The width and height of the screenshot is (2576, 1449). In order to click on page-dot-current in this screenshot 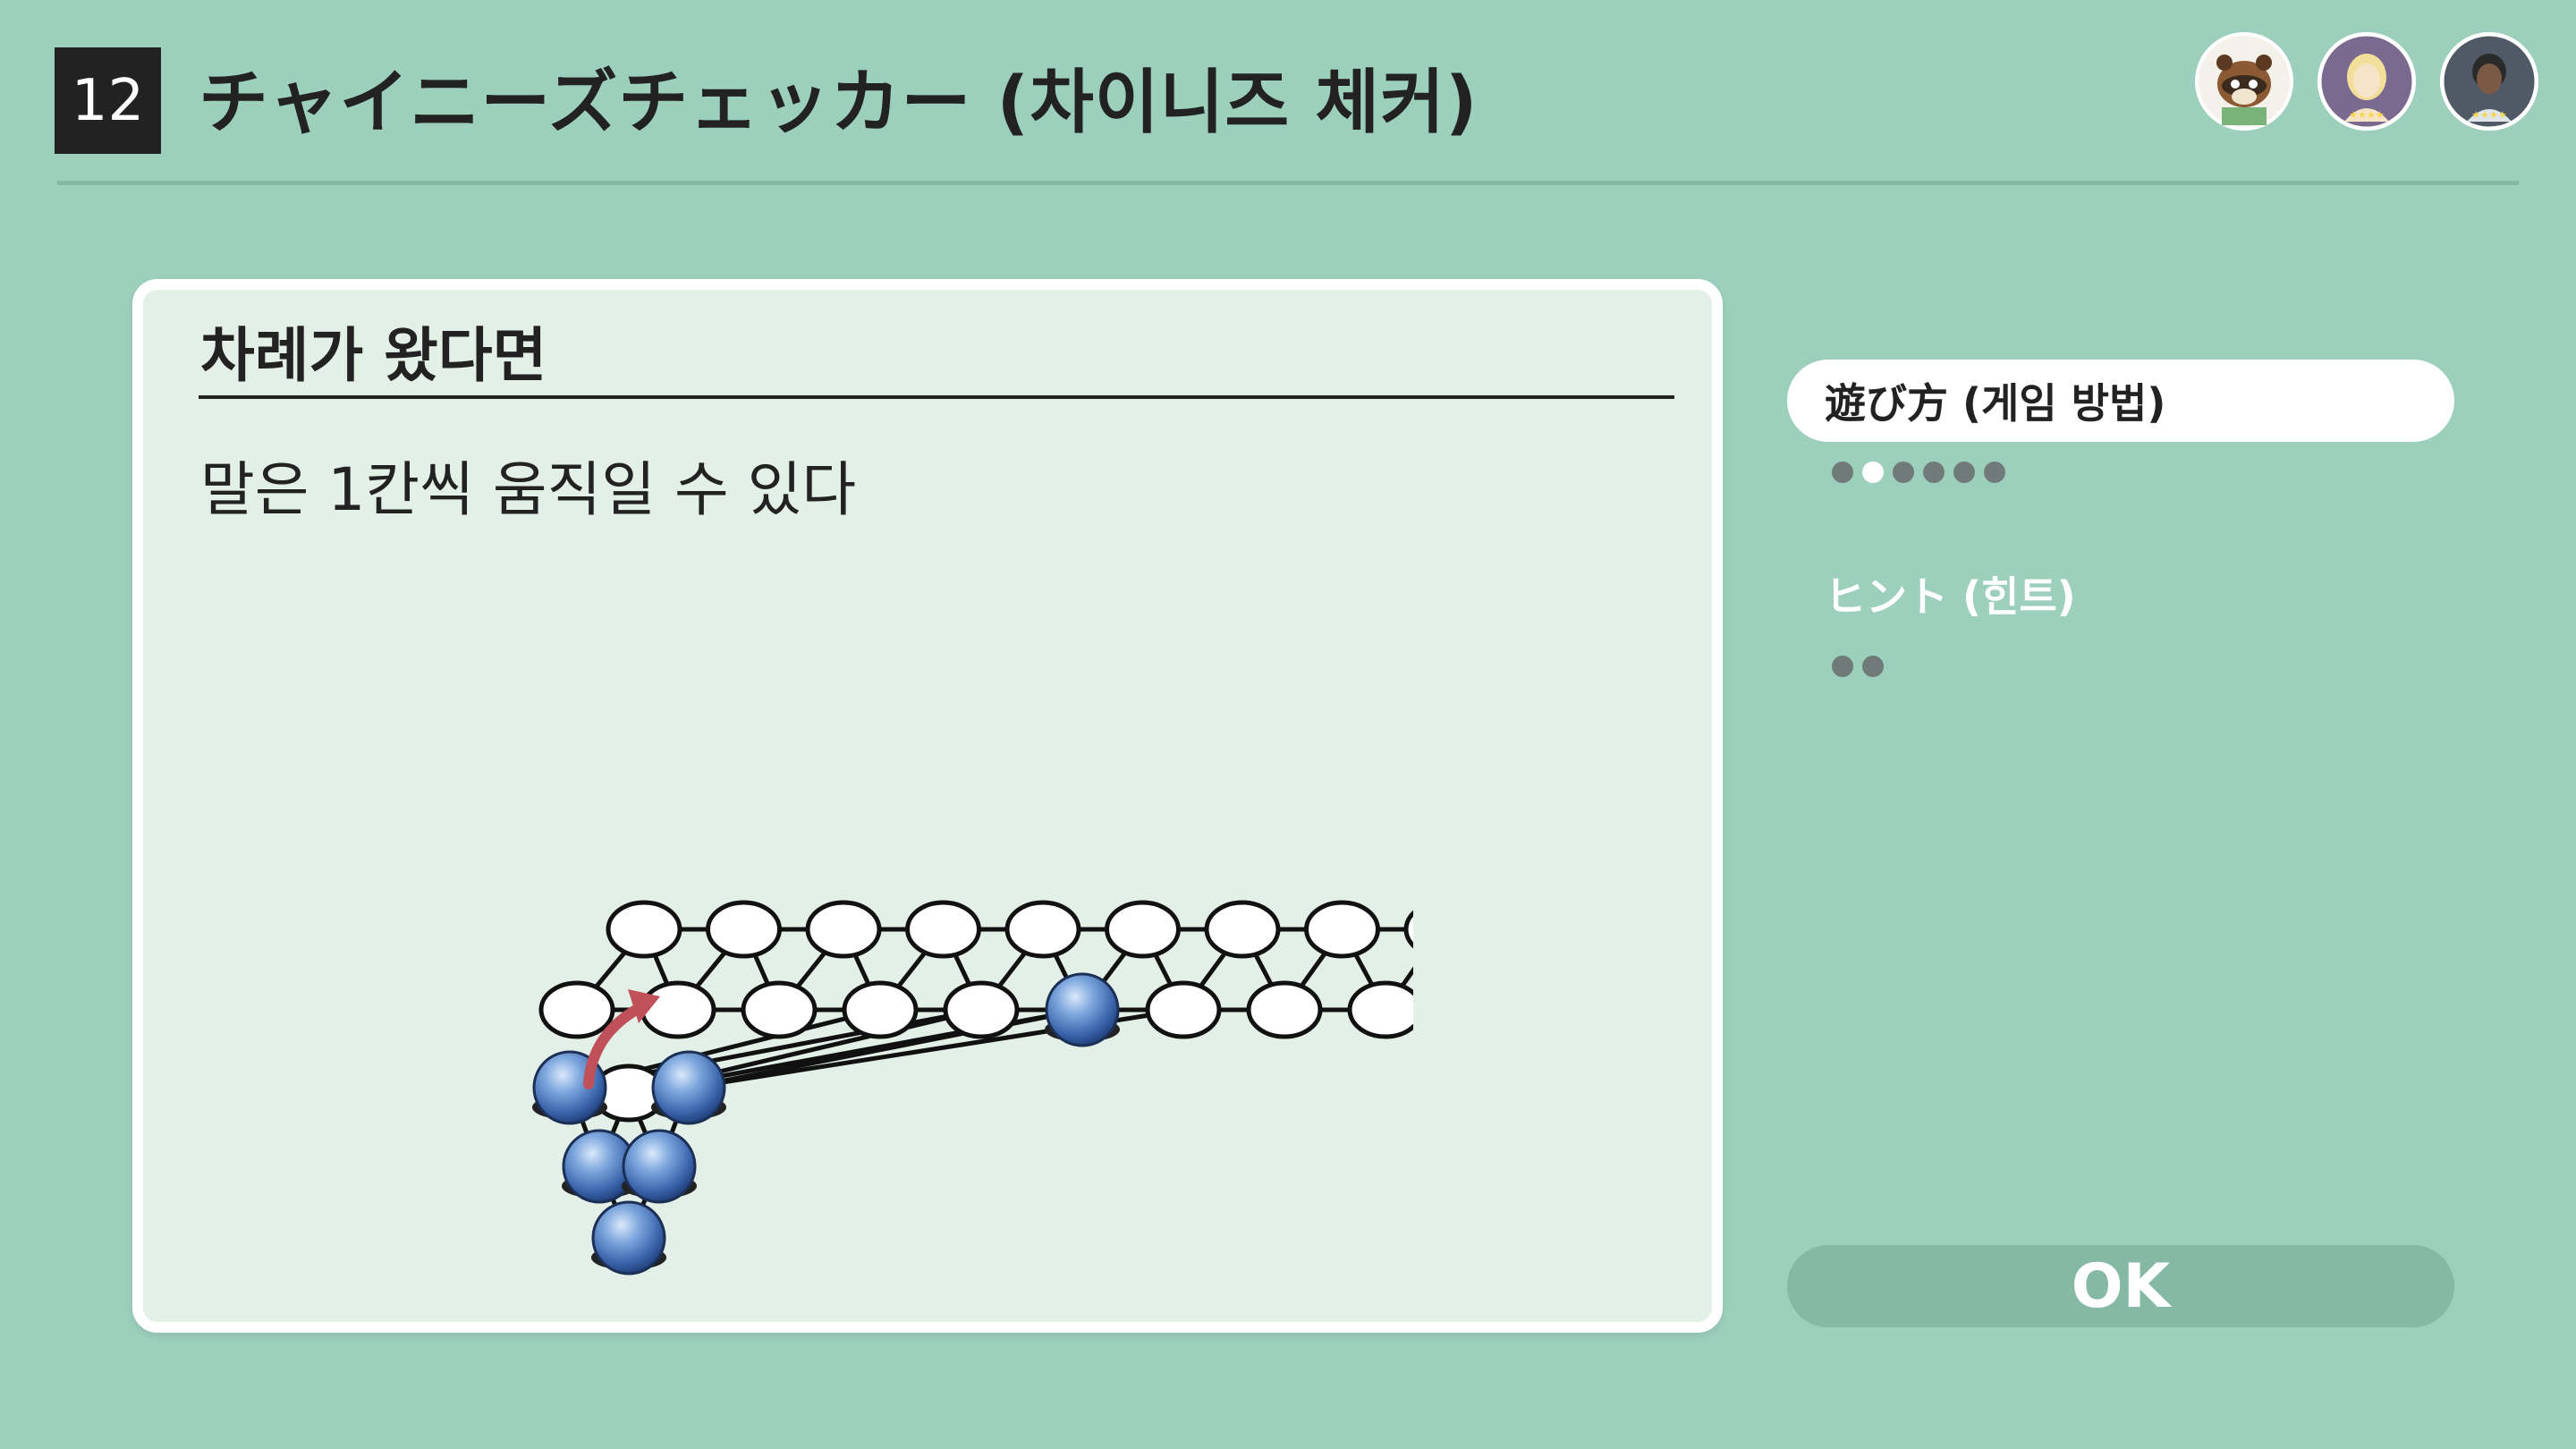, I will do `click(1873, 472)`.